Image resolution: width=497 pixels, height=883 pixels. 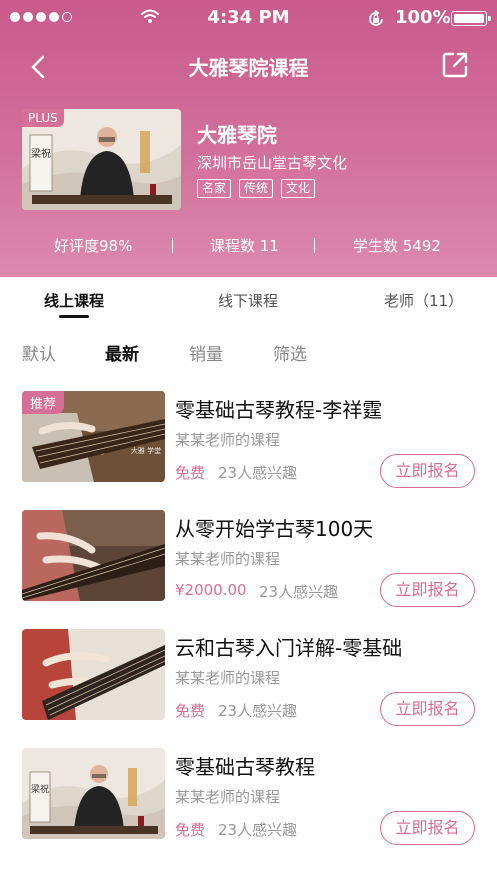 I want to click on nav-bar: 大雅琴院课程, so click(x=248, y=65).